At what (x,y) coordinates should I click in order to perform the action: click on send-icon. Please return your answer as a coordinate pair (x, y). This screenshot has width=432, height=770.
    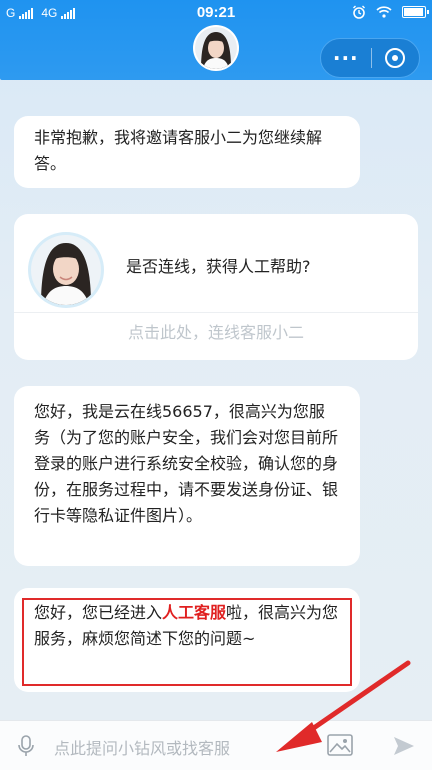
    Looking at the image, I should click on (404, 746).